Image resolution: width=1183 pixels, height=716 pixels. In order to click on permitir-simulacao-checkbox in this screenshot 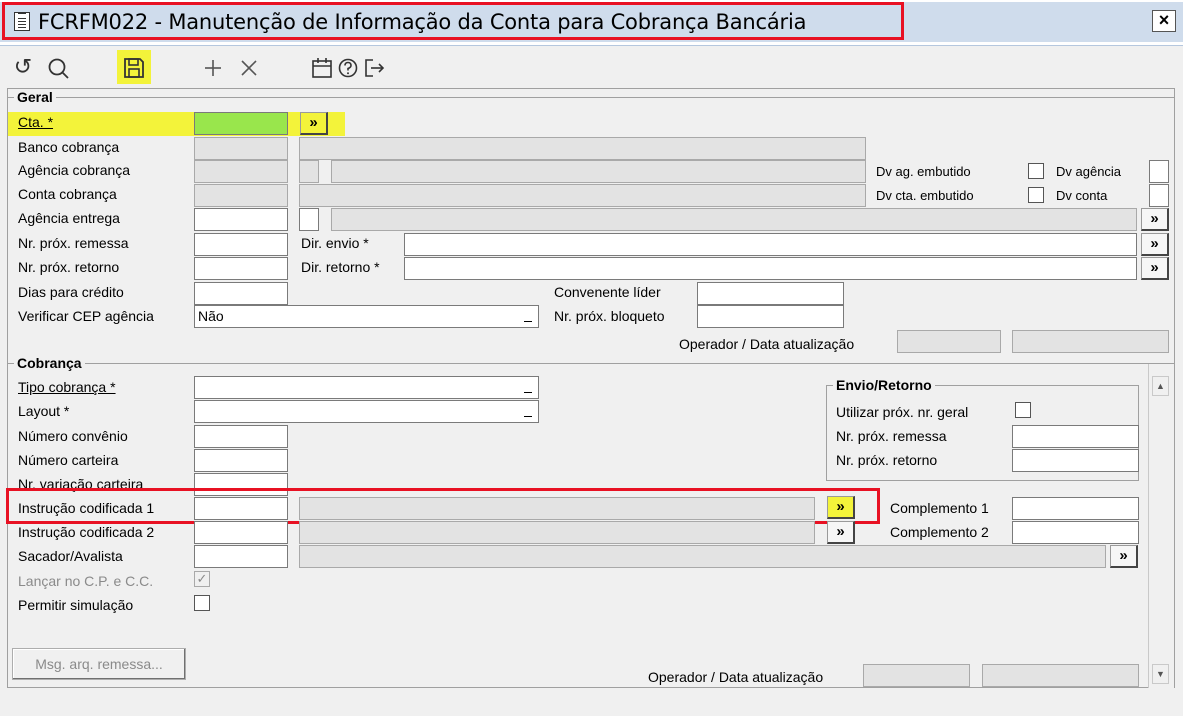, I will do `click(202, 603)`.